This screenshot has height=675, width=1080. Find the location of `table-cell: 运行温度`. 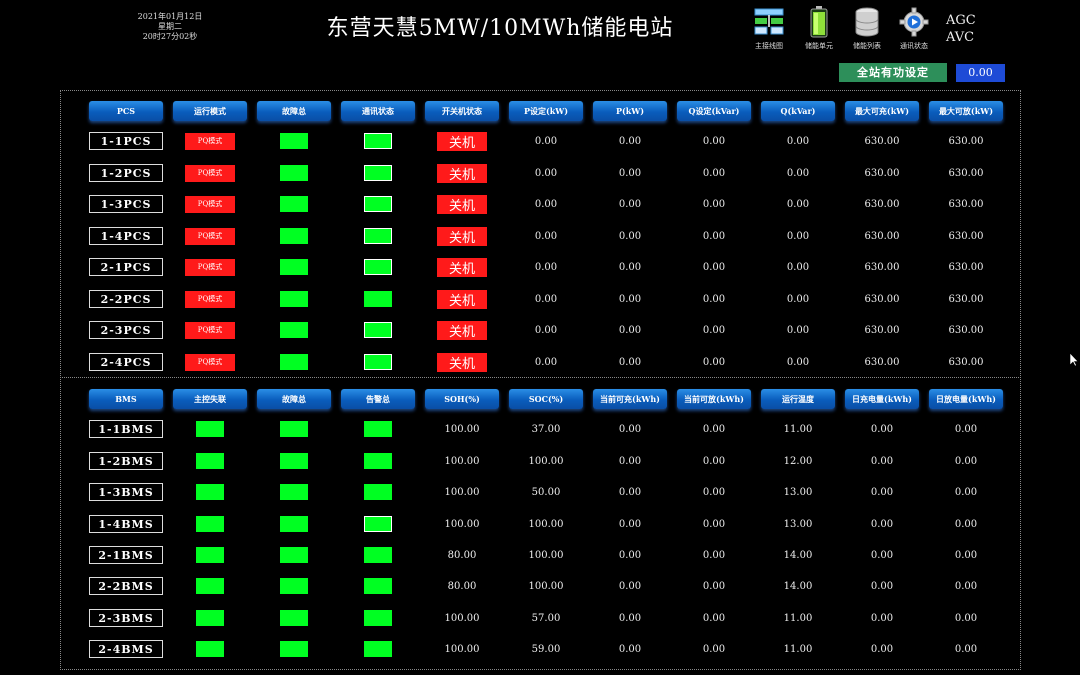

table-cell: 运行温度 is located at coordinates (798, 399).